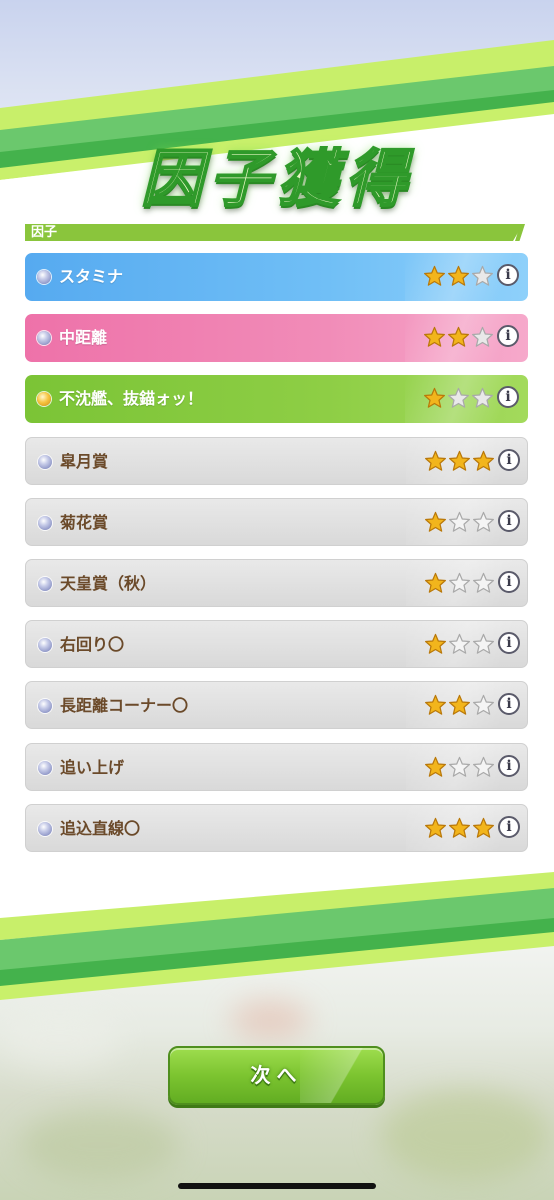  I want to click on factor-name: 右回り〇, so click(92, 644).